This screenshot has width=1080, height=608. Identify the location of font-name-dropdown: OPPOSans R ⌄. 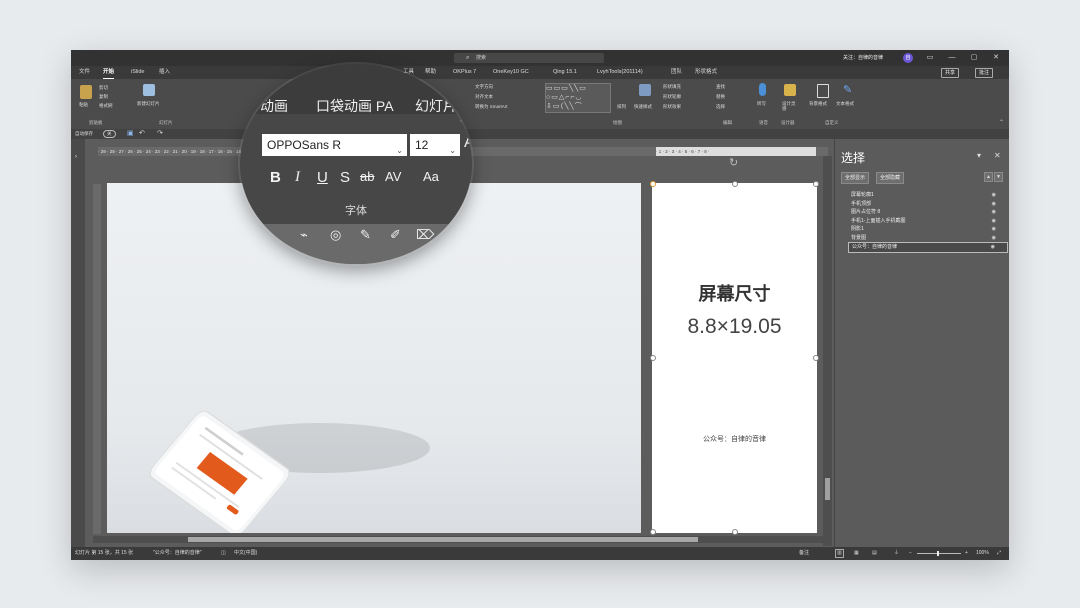
(334, 145).